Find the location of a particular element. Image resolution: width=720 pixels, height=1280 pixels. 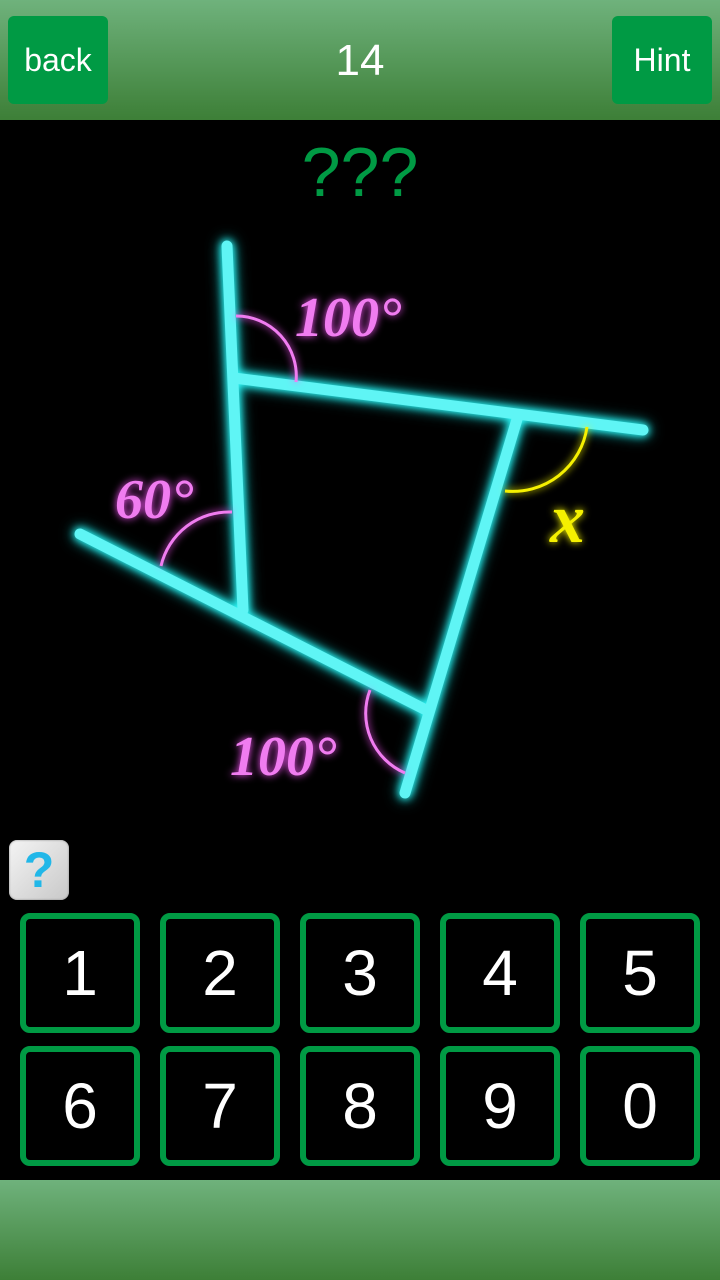

arc-top-angle is located at coordinates (266, 348).